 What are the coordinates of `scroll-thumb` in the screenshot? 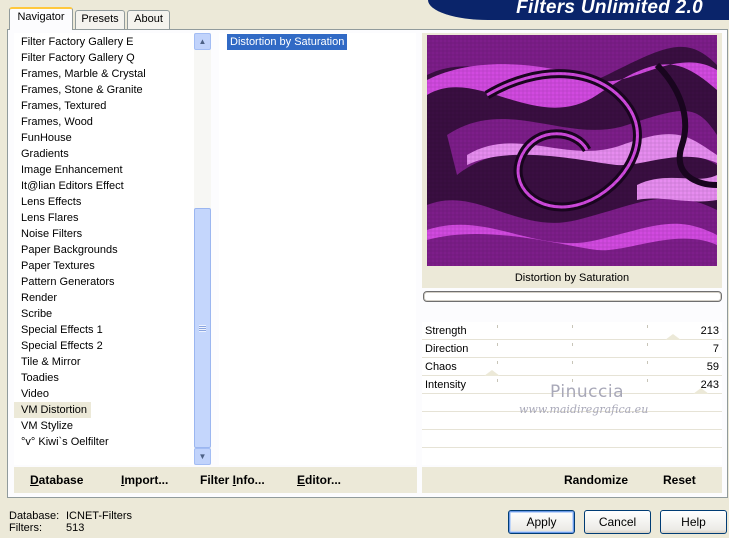 It's located at (202, 328).